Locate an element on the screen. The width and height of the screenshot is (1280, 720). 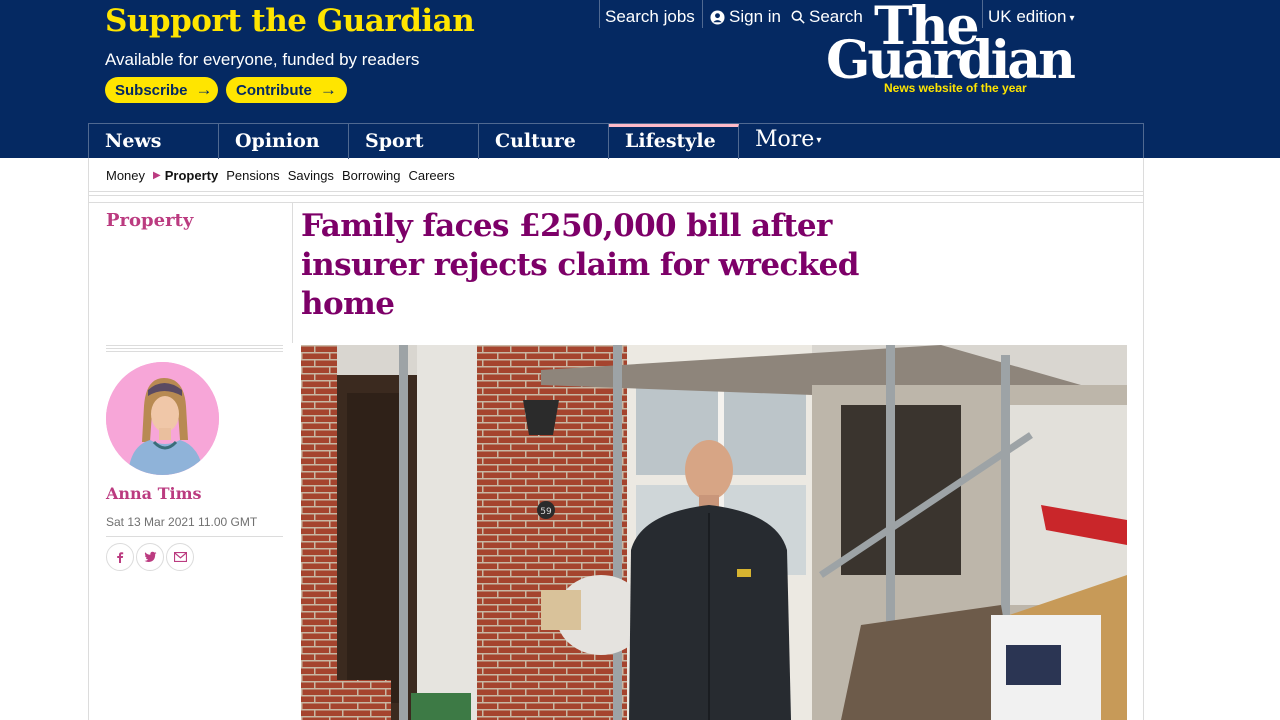
more-label: More is located at coordinates (785, 139).